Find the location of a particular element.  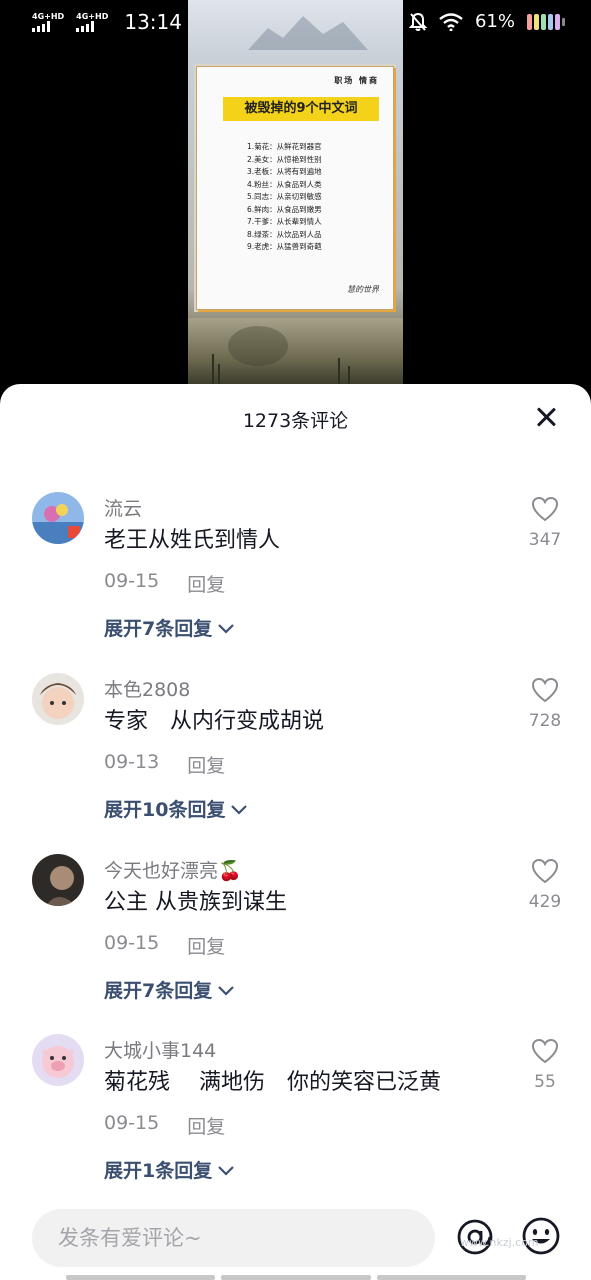

like-button: 55 is located at coordinates (545, 1065).